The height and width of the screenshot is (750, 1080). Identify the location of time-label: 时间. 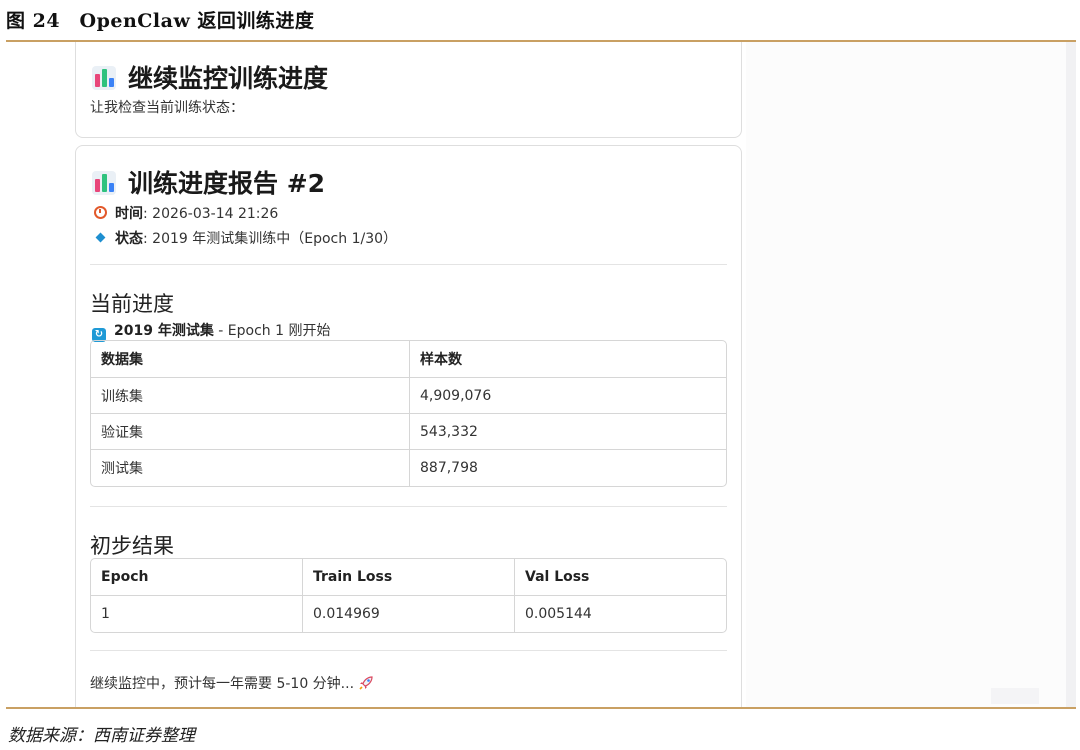
(129, 214).